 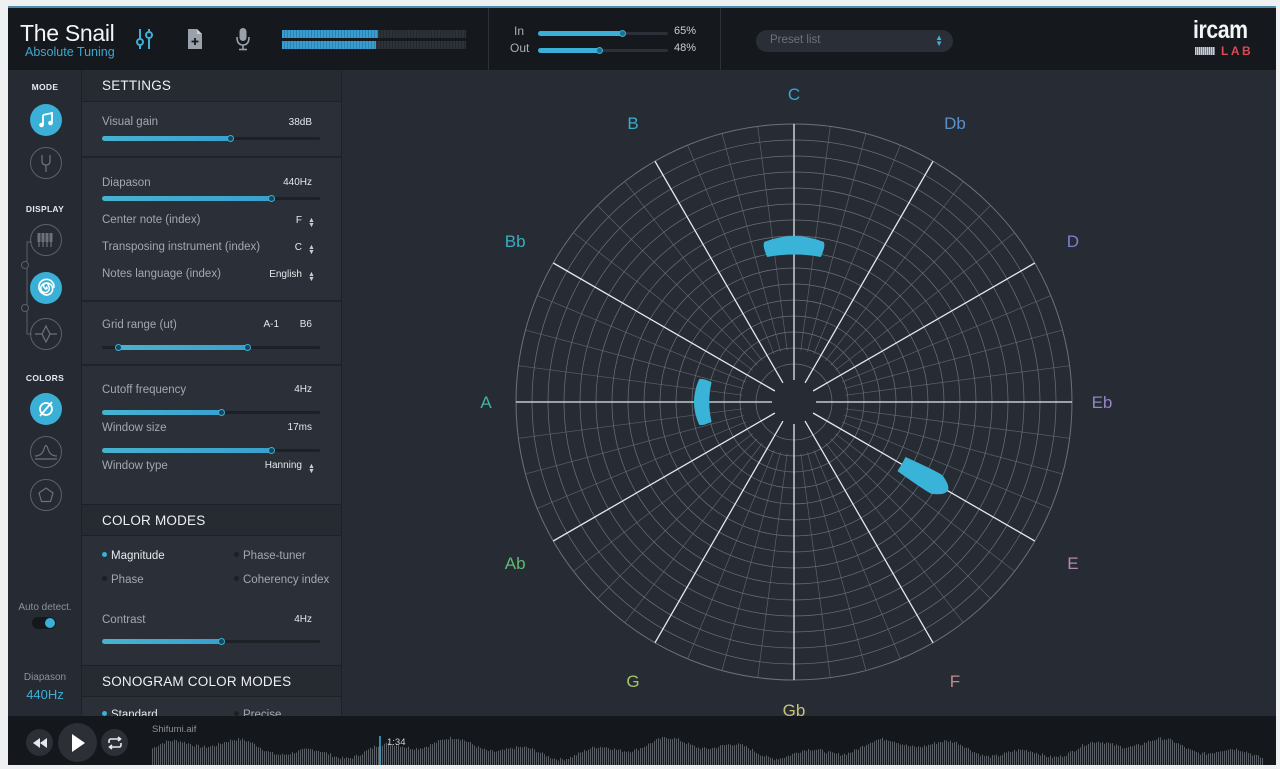 What do you see at coordinates (211, 641) in the screenshot?
I see `contrast-slider` at bounding box center [211, 641].